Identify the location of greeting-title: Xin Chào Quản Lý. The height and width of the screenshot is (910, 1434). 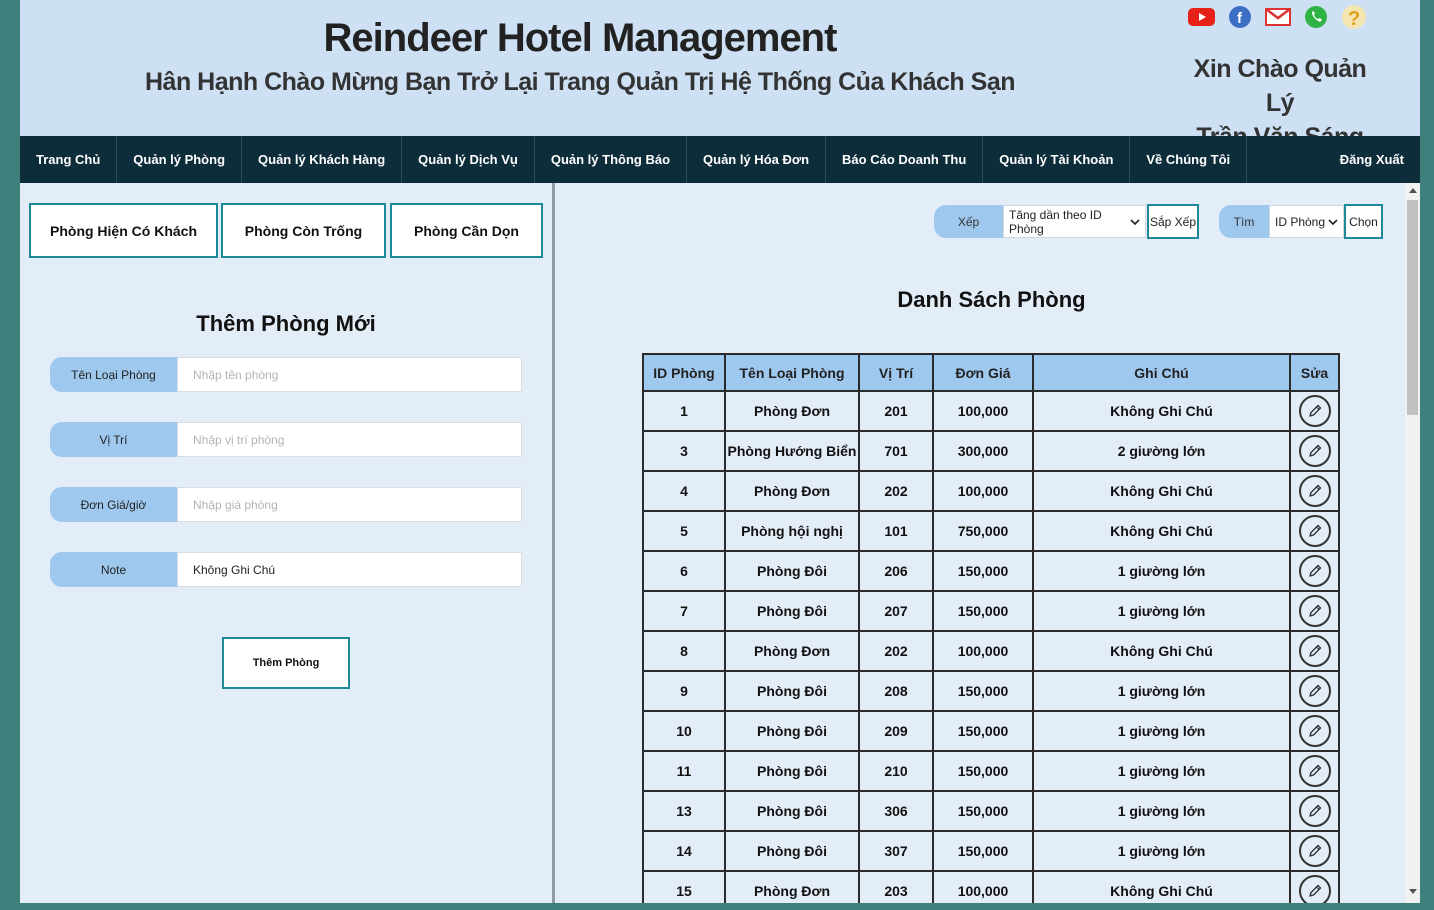
(1280, 86).